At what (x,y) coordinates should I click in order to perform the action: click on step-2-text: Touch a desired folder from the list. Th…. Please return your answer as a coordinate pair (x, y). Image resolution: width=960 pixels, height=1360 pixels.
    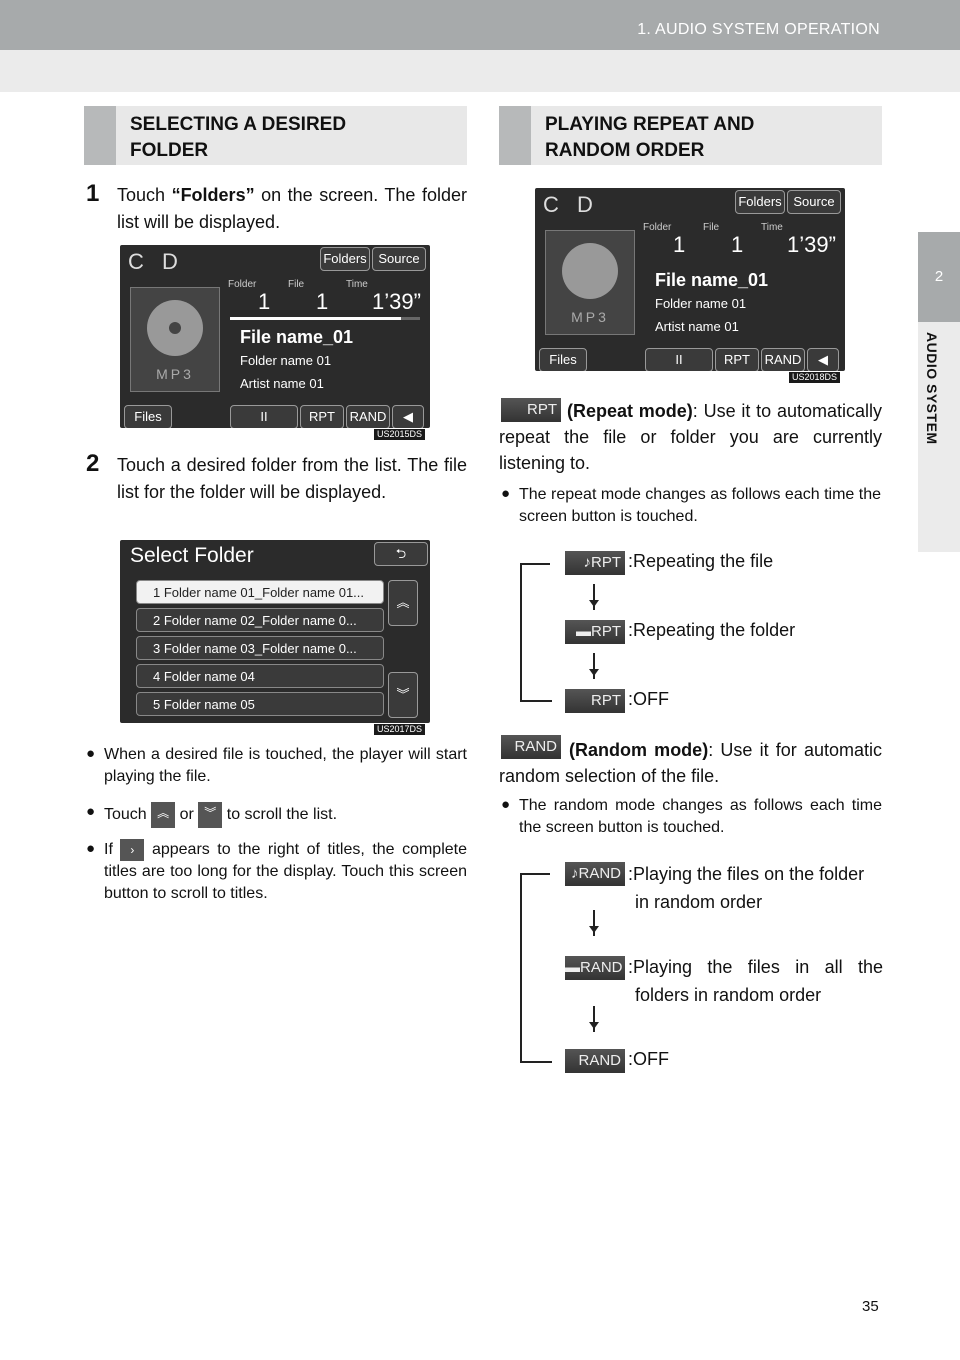
    Looking at the image, I should click on (292, 478).